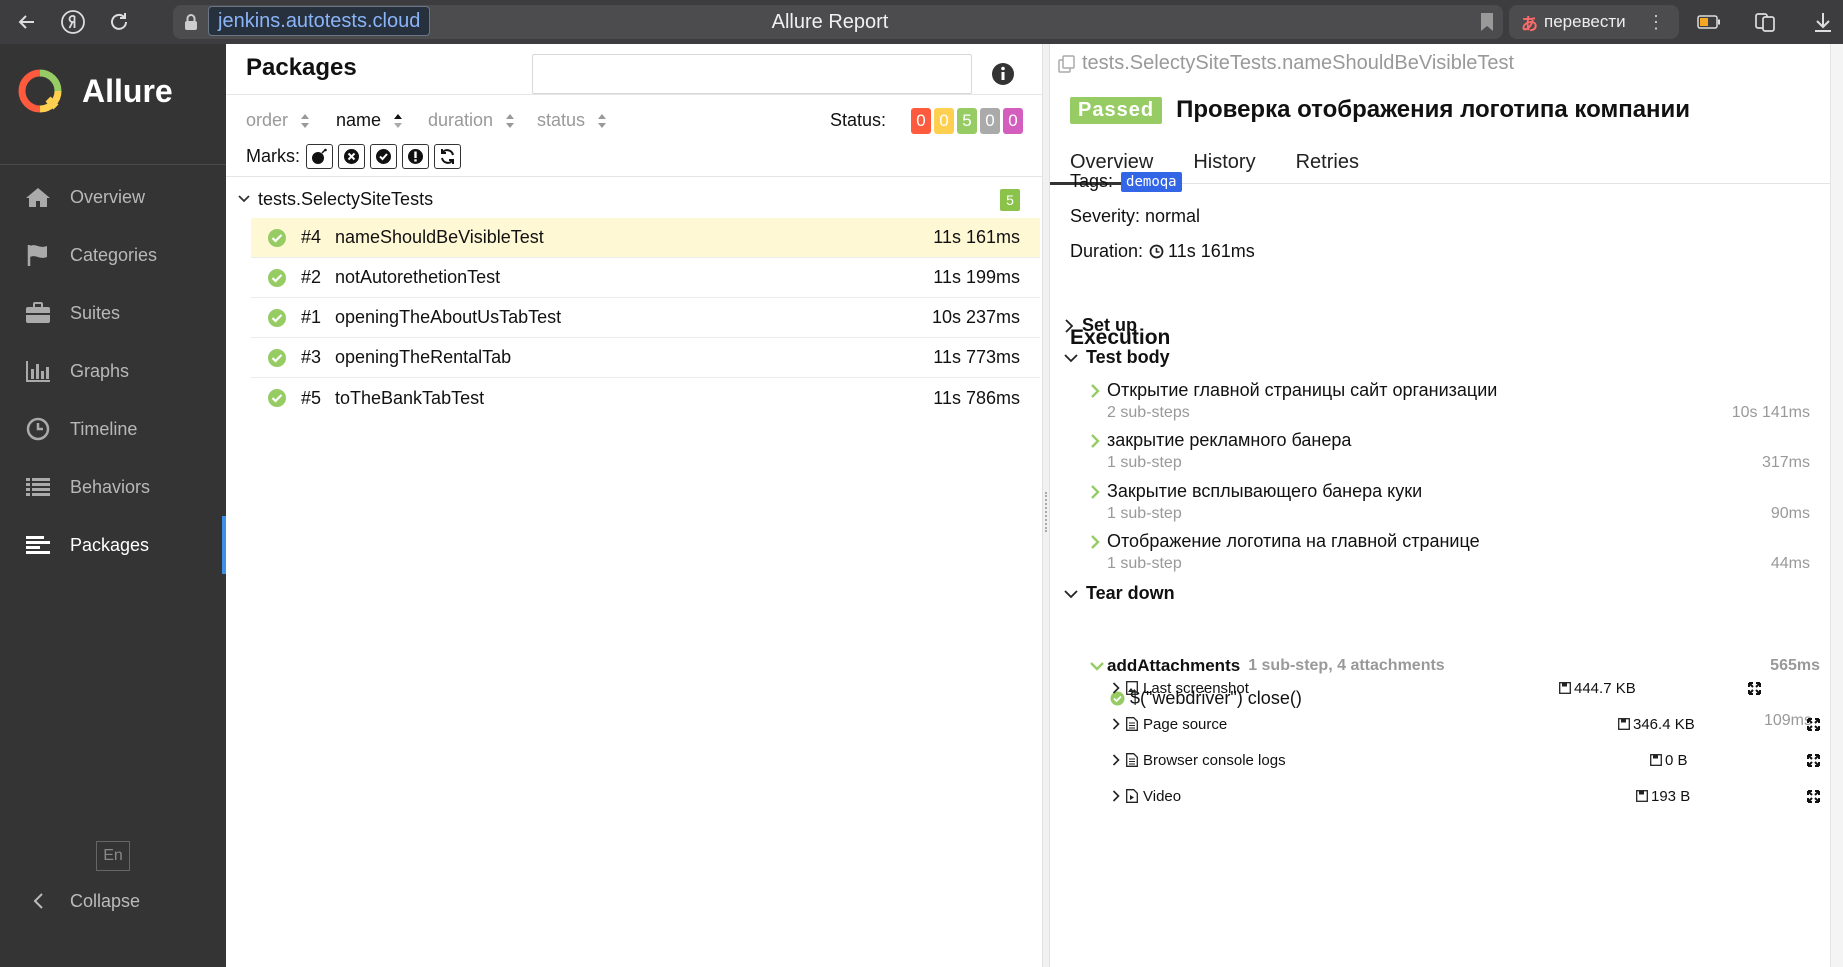 This screenshot has width=1843, height=967. I want to click on setup-section: Set up, so click(1100, 325).